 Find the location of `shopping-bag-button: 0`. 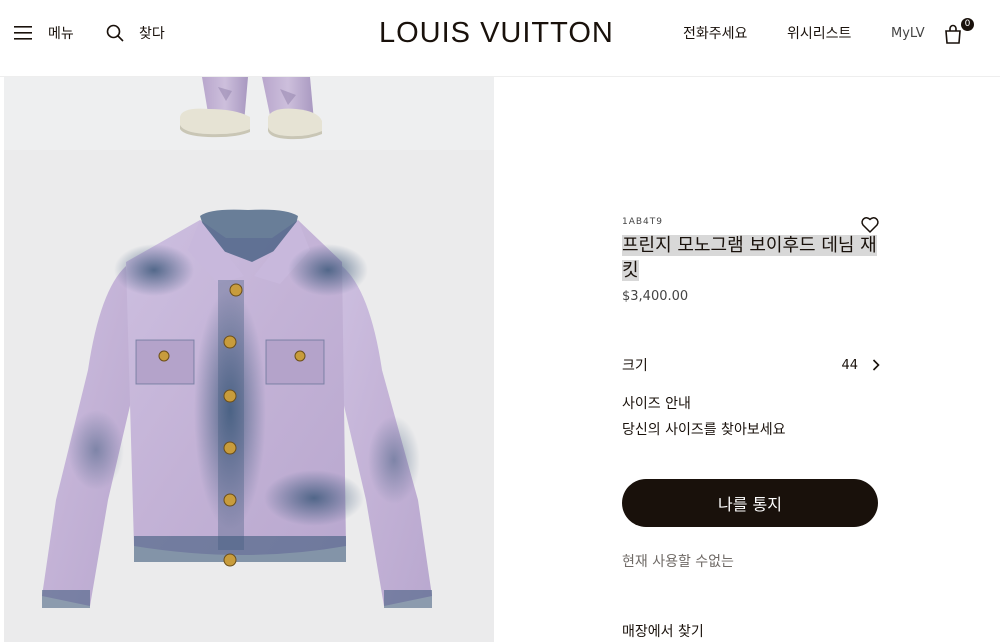

shopping-bag-button: 0 is located at coordinates (959, 32).